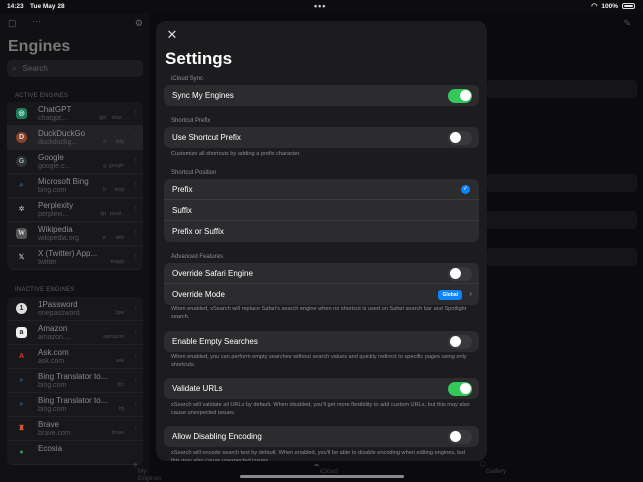 The height and width of the screenshot is (482, 643). I want to click on engine-row-x: 𝕏 X (Twitter) App... twitter twapp ›, so click(75, 258).